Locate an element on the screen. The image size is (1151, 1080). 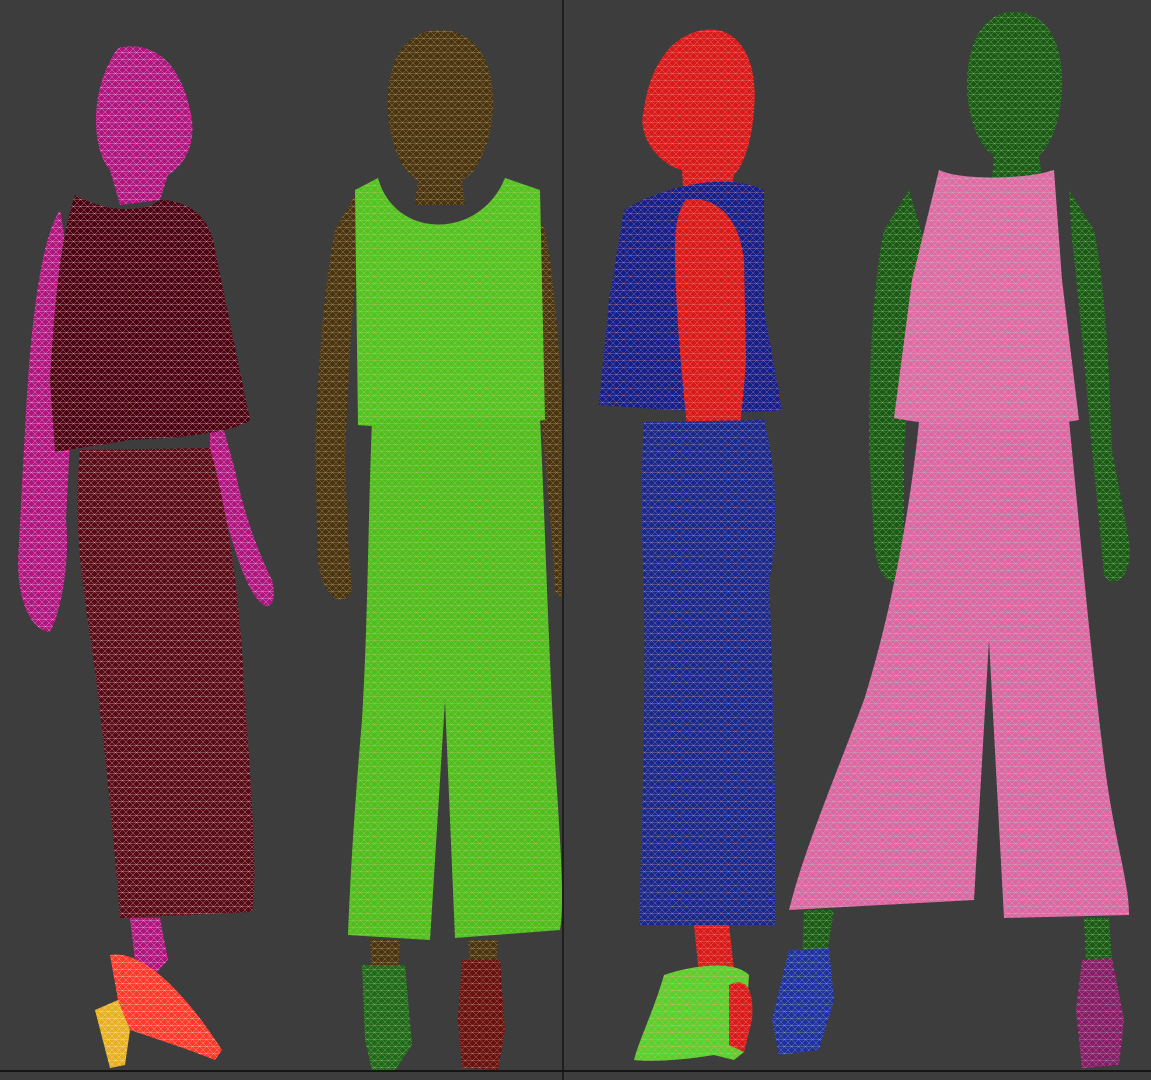
right-arm-mesh is located at coordinates (337, 397).